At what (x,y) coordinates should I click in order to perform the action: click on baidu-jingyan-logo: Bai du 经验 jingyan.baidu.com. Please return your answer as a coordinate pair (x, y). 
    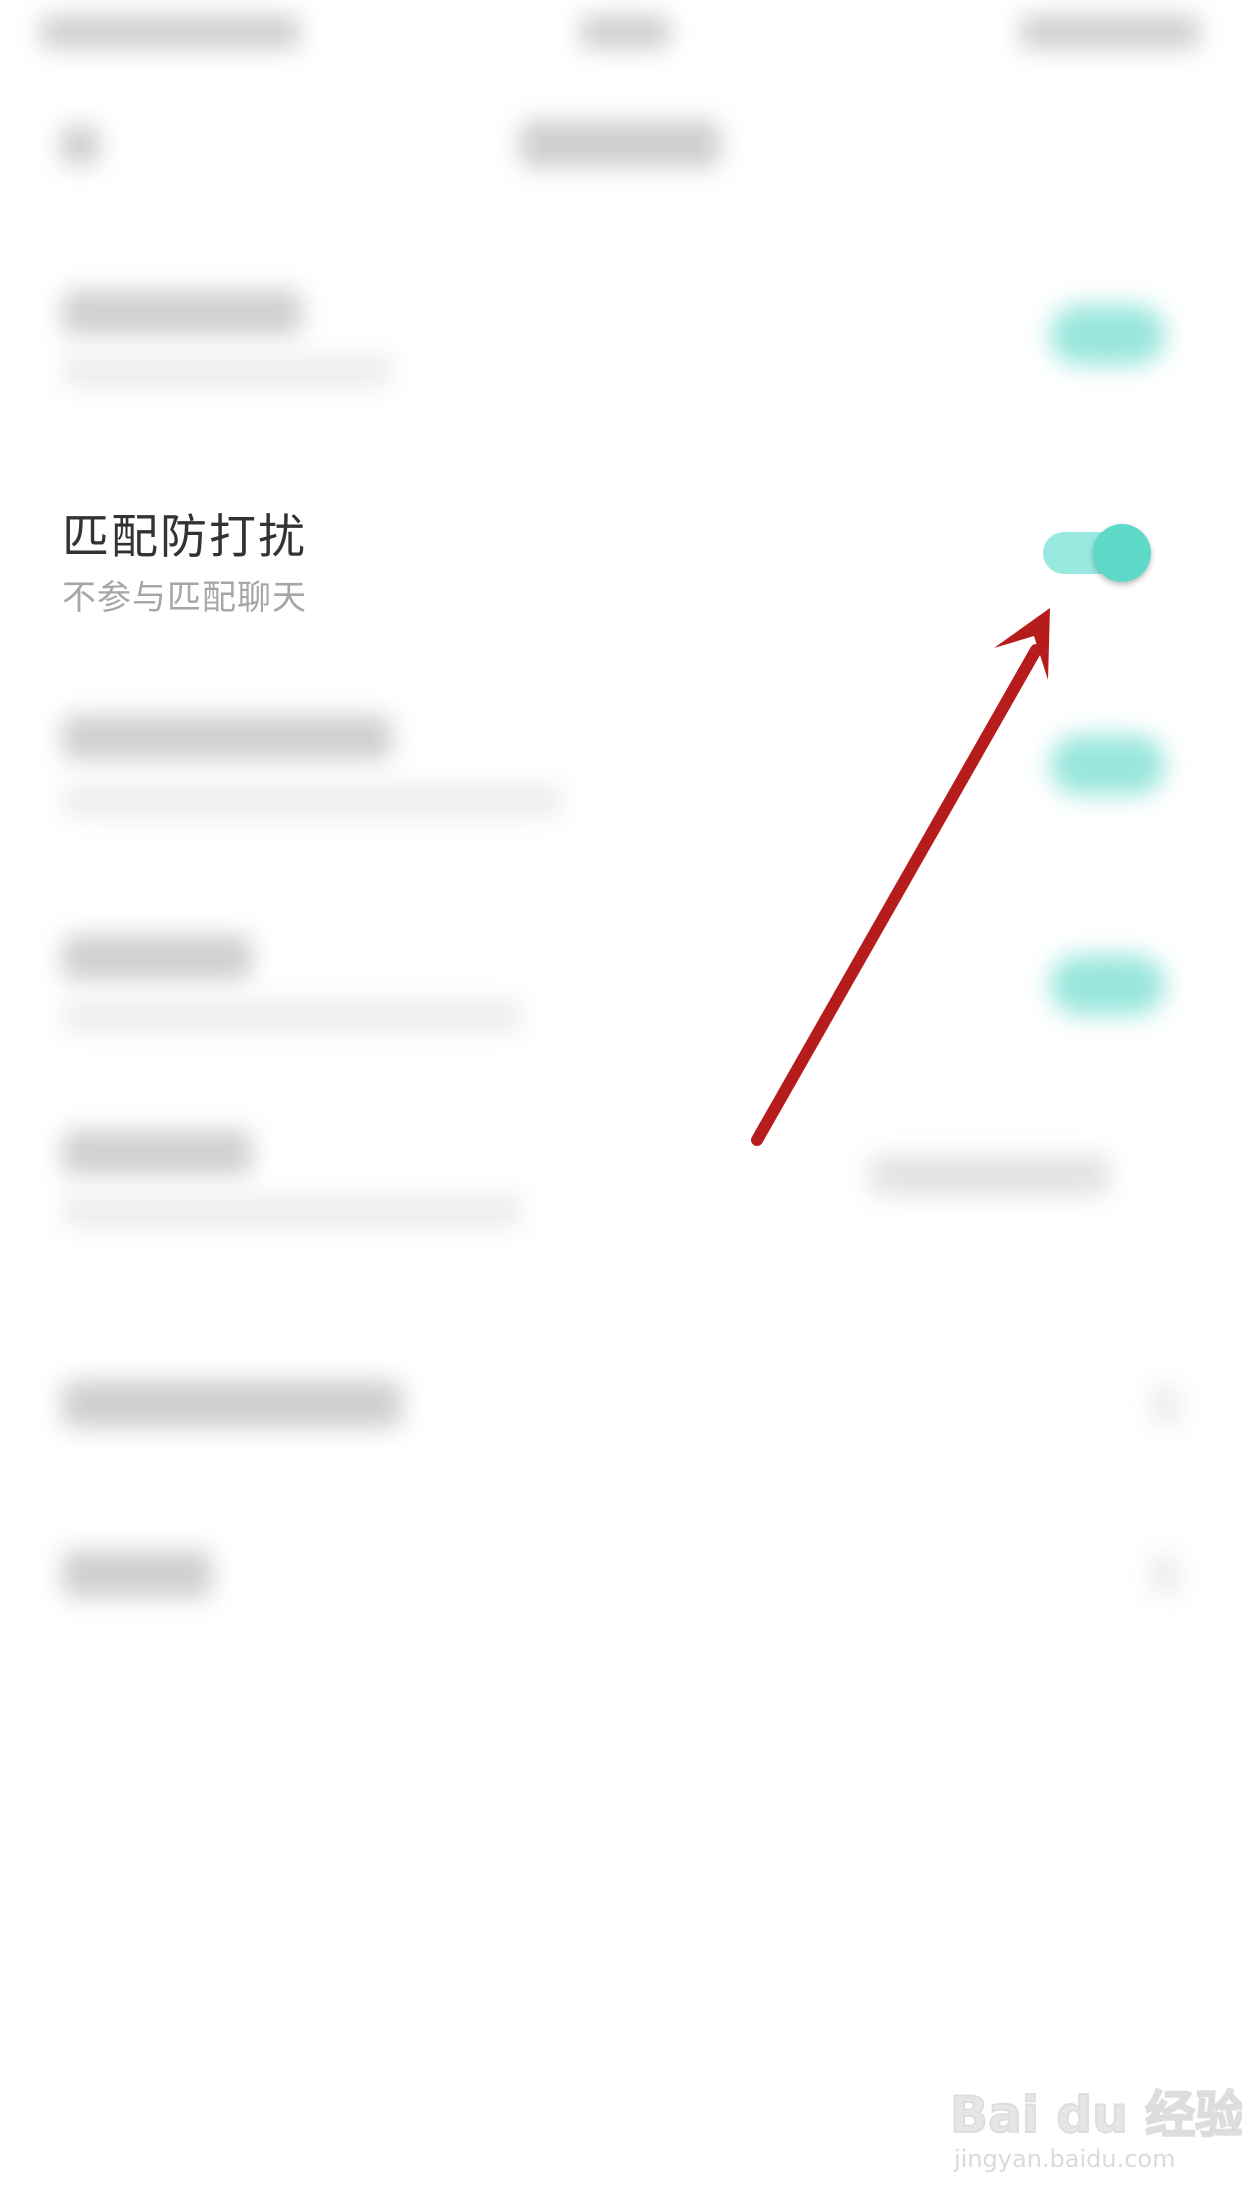
    Looking at the image, I should click on (1095, 2130).